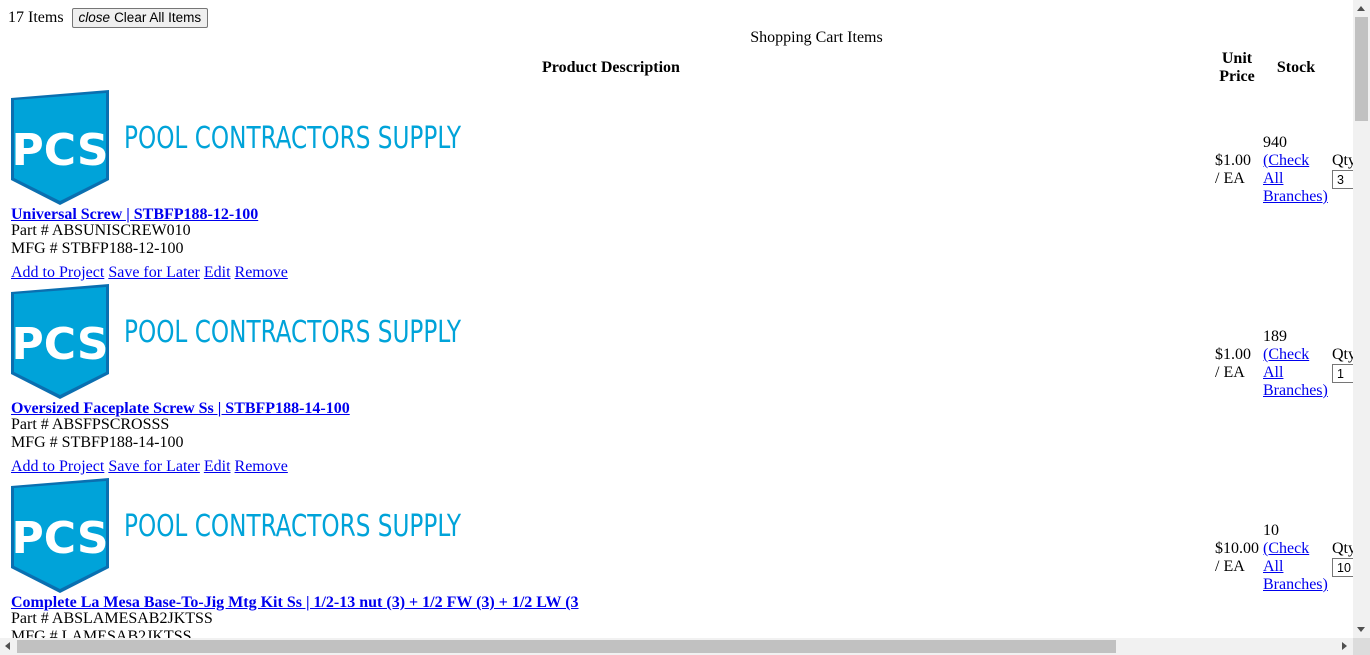 The image size is (1370, 655). Describe the element at coordinates (90, 424) in the screenshot. I see `part-number: Part # ABSFPSCROSSS` at that location.